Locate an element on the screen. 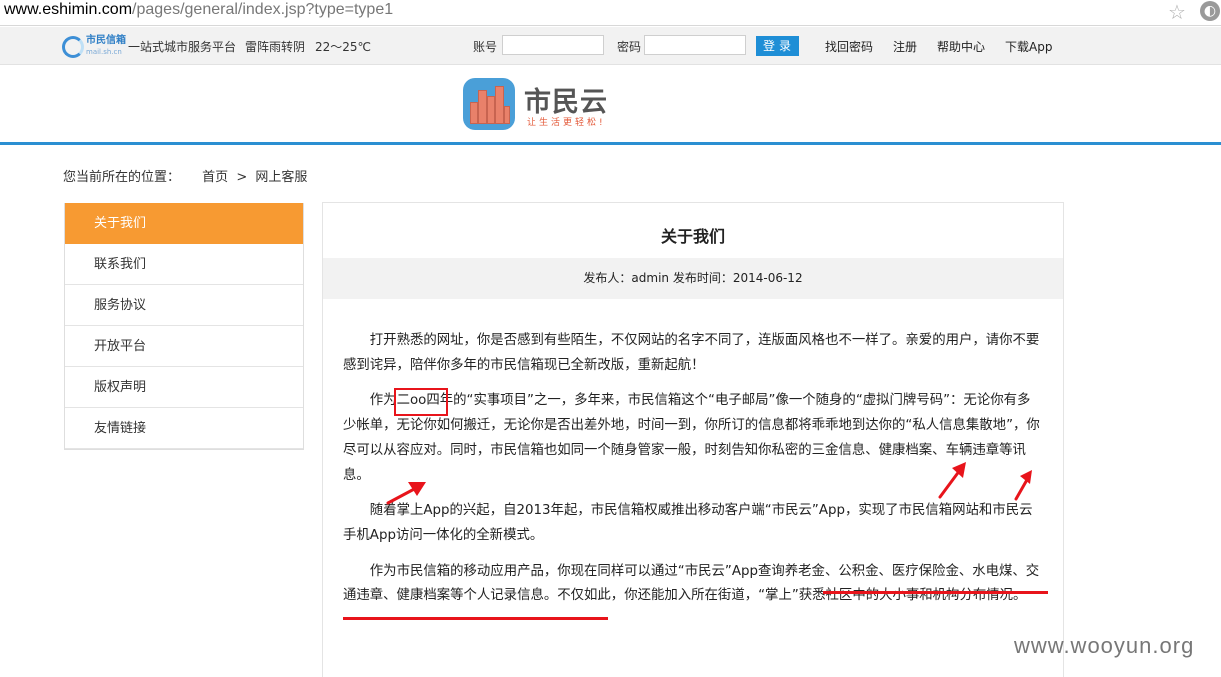  watermark: www.wooyun.org is located at coordinates (1104, 645).